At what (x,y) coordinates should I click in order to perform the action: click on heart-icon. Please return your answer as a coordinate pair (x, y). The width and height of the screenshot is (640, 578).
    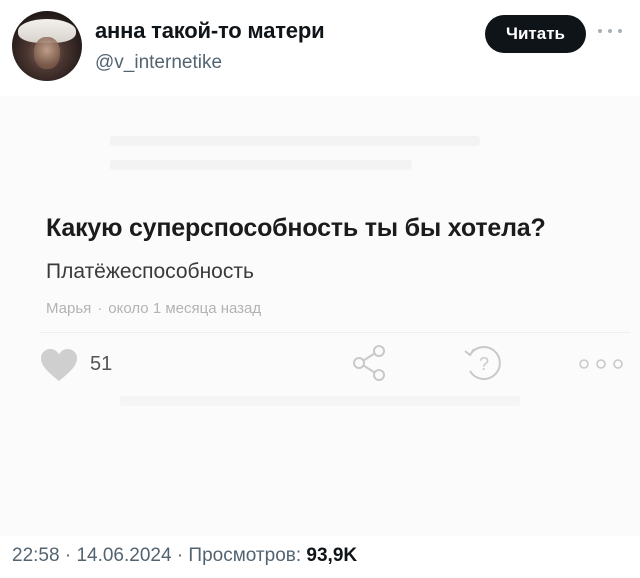
    Looking at the image, I should click on (59, 365).